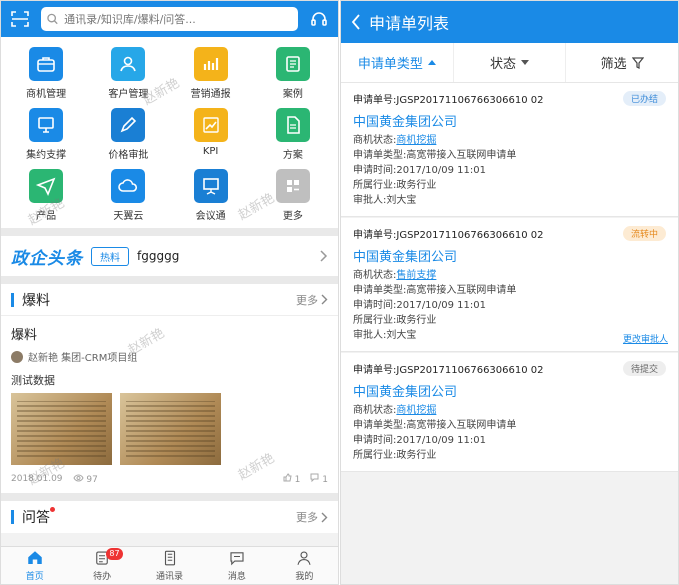  I want to click on grid-item-label: KPI, so click(210, 151).